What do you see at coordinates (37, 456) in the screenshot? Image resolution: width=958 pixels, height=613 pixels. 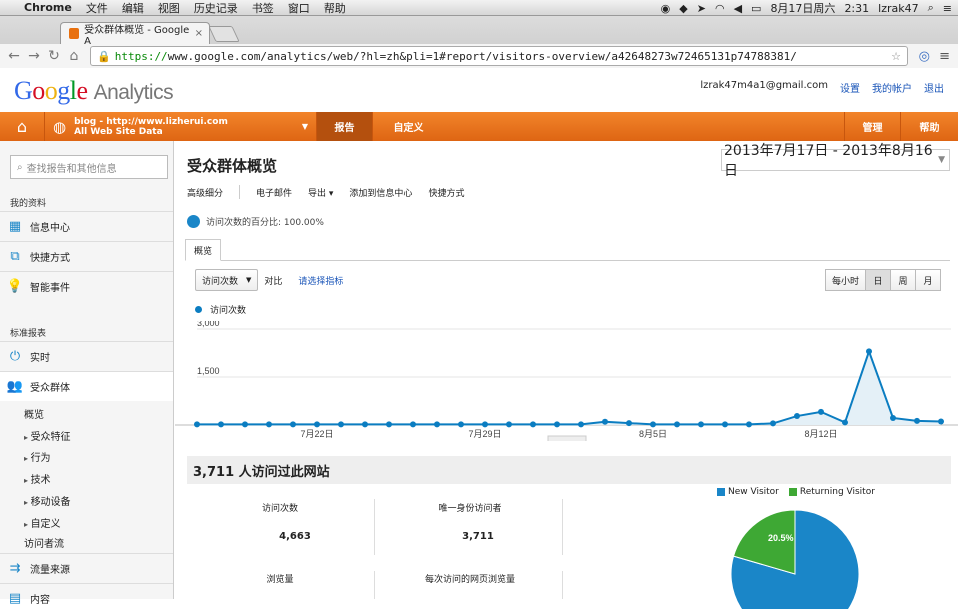 I see `sidebar-sub-behavior: 行为` at bounding box center [37, 456].